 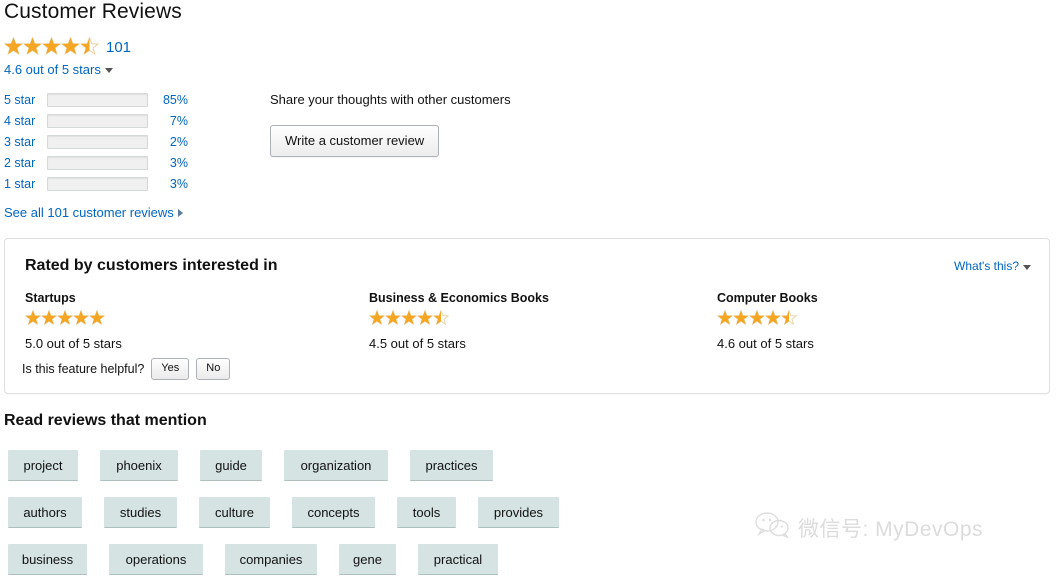 What do you see at coordinates (20, 162) in the screenshot?
I see `histogram-star-label: 2 star` at bounding box center [20, 162].